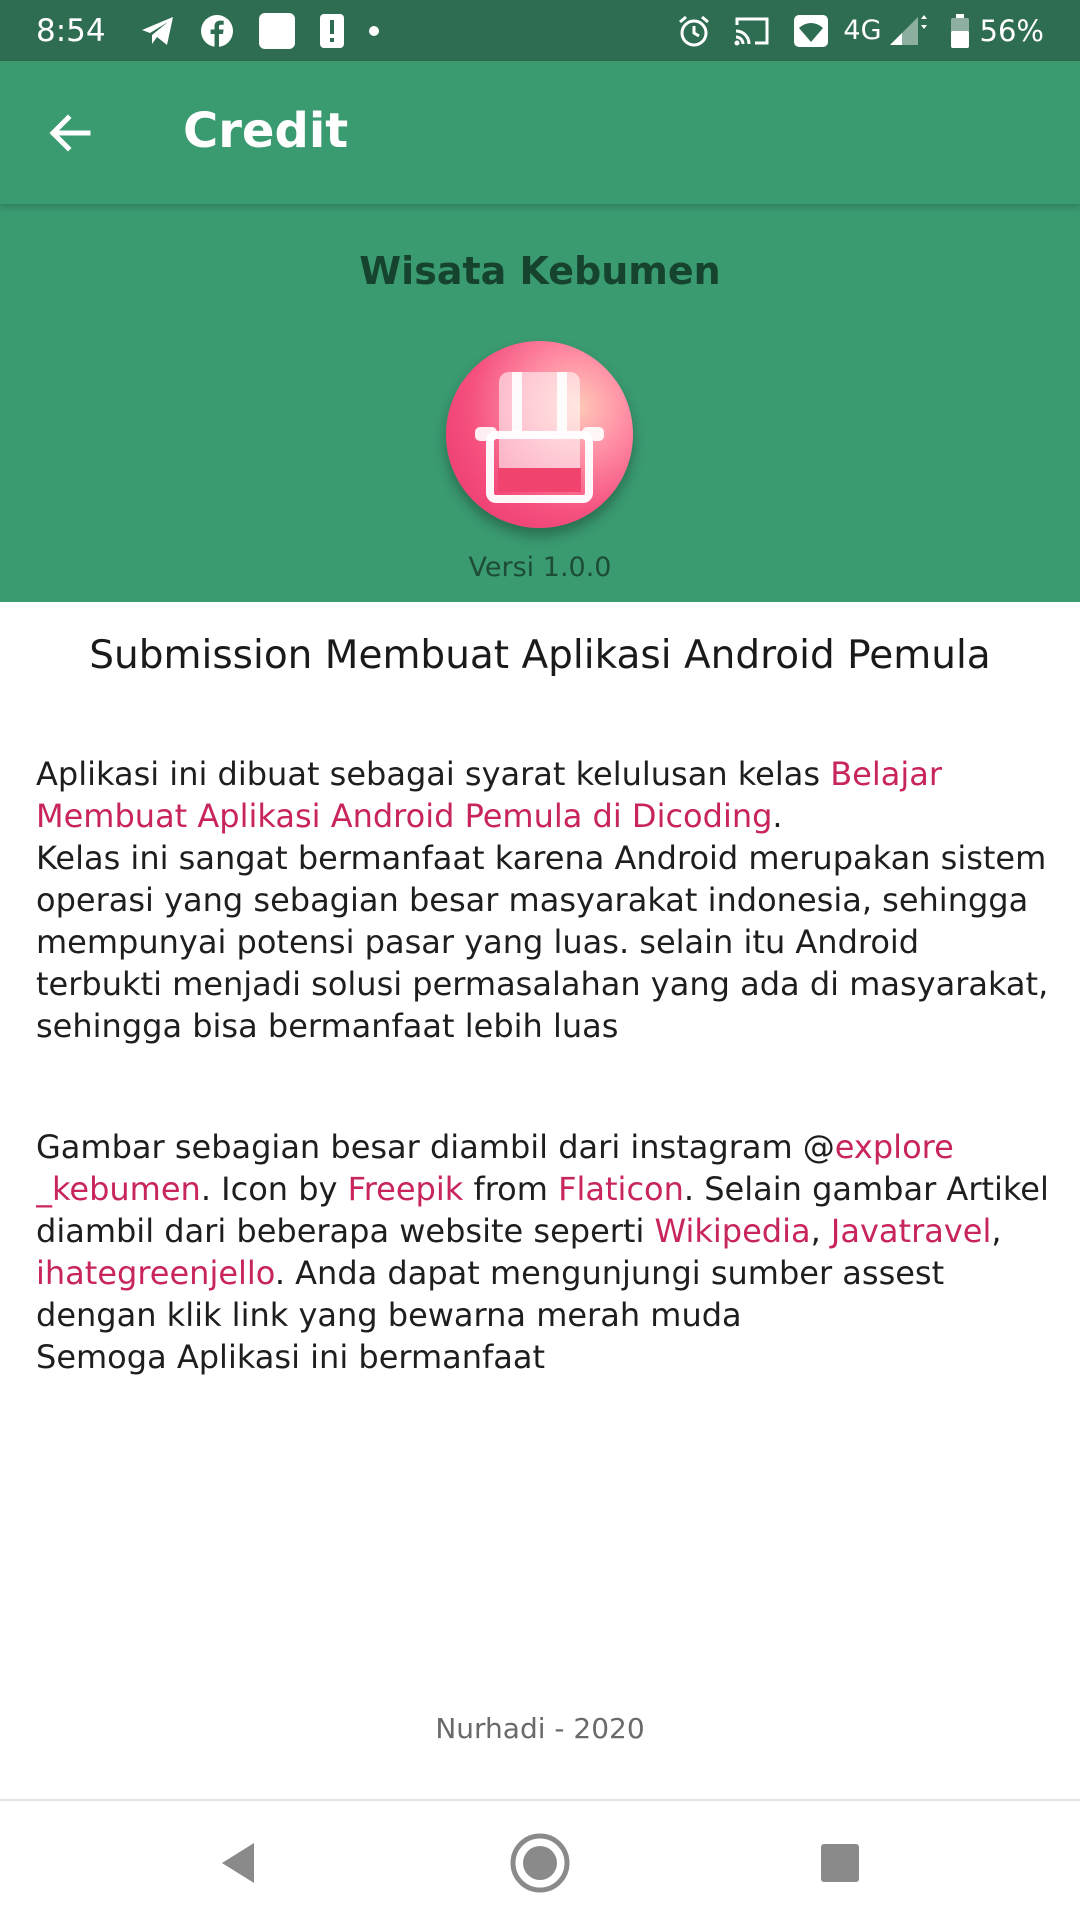 This screenshot has height=1920, width=1080. I want to click on square-notification-icon, so click(277, 31).